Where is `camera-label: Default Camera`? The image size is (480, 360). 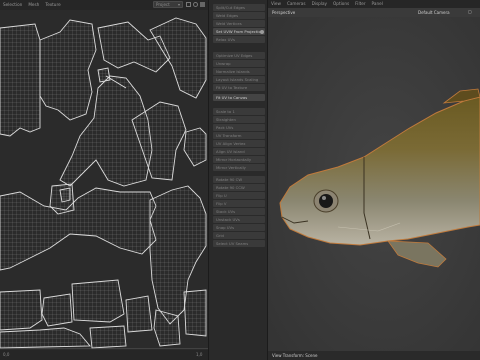 camera-label: Default Camera is located at coordinates (434, 12).